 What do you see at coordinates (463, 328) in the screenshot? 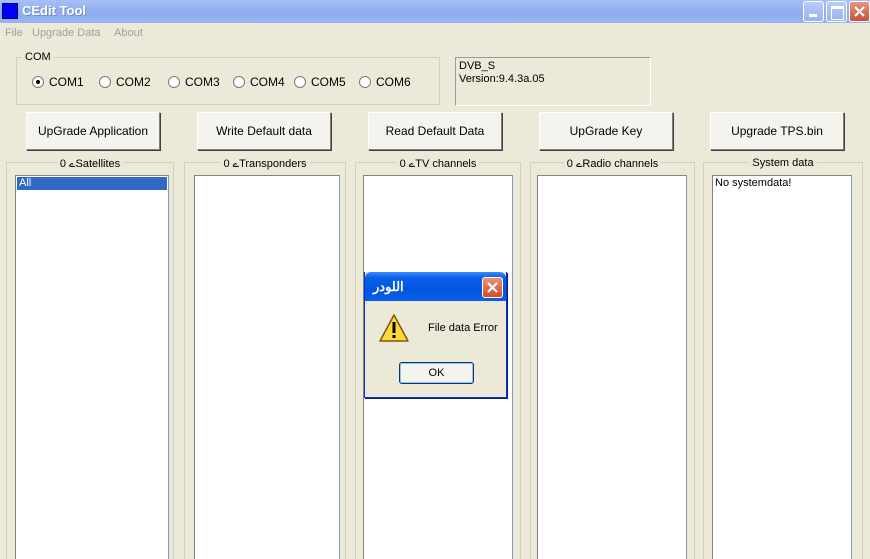
I see `dialog-message: File data Error` at bounding box center [463, 328].